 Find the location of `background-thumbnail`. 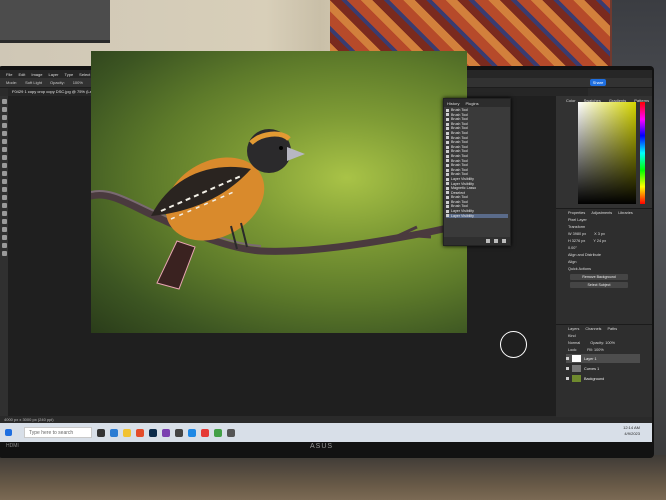

background-thumbnail is located at coordinates (576, 378).